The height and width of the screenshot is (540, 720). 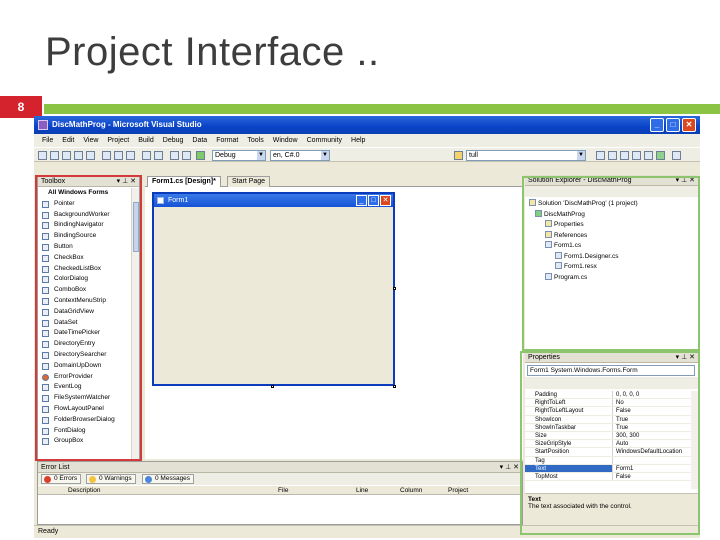 What do you see at coordinates (90, 140) in the screenshot?
I see `menu-view: View` at bounding box center [90, 140].